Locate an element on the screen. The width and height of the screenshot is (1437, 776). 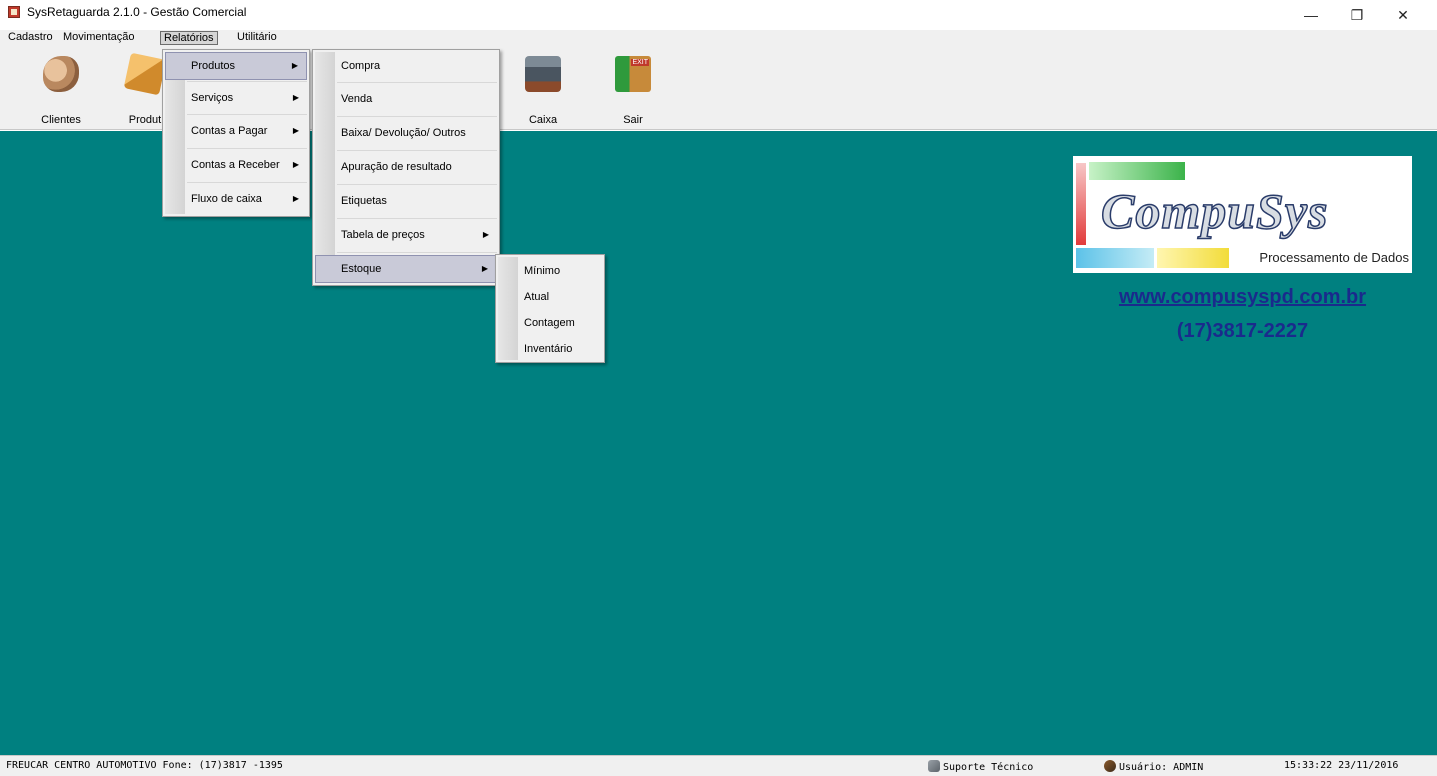
logo-tagline: Processamento de Dados is located at coordinates (1334, 257).